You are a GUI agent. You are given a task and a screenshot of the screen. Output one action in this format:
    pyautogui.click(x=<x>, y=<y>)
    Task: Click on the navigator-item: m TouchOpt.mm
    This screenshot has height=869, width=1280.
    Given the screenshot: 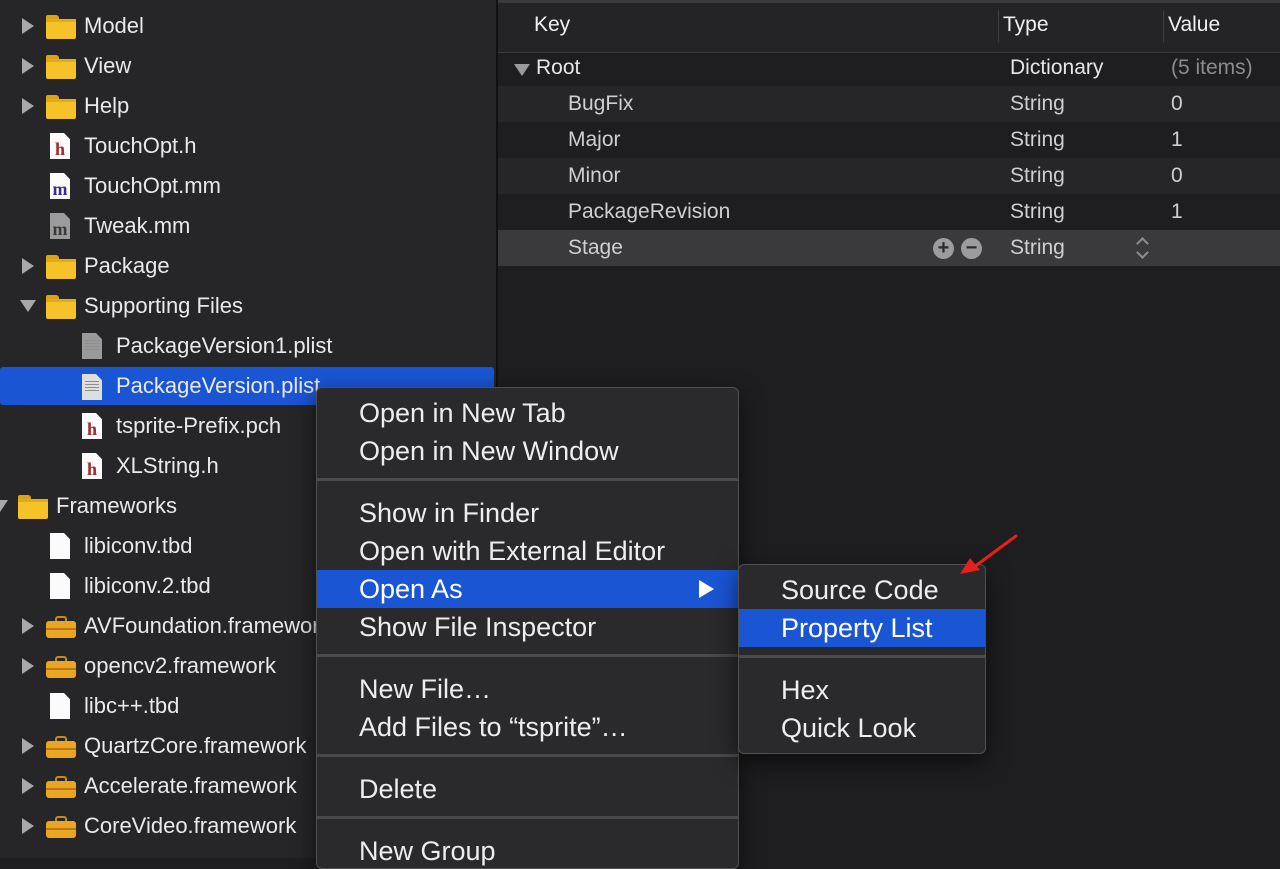 What is the action you would take?
    pyautogui.click(x=248, y=186)
    